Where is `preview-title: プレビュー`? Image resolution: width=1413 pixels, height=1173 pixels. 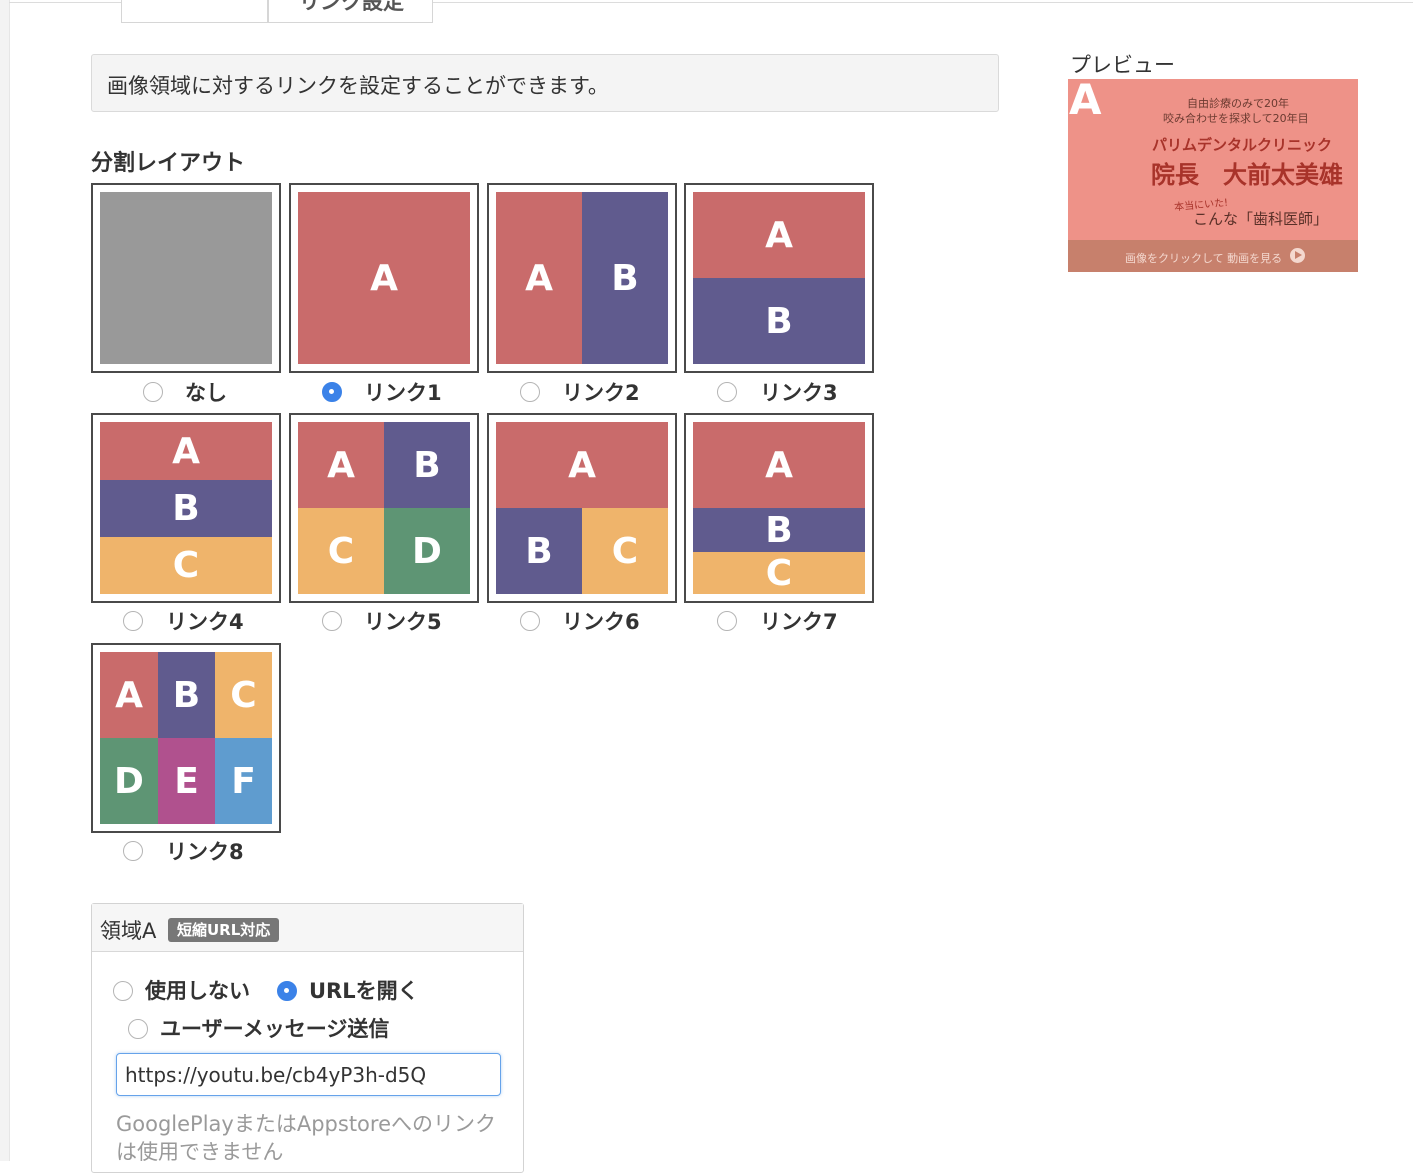
preview-title: プレビュー is located at coordinates (1122, 65).